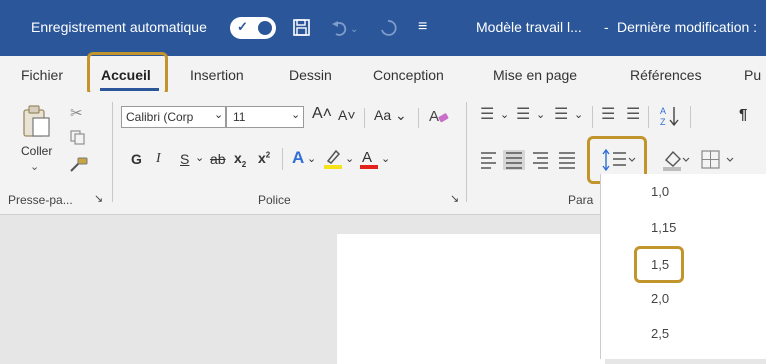 This screenshot has width=766, height=364. Describe the element at coordinates (265, 117) in the screenshot. I see `font-size-box: 11 ⌄` at that location.